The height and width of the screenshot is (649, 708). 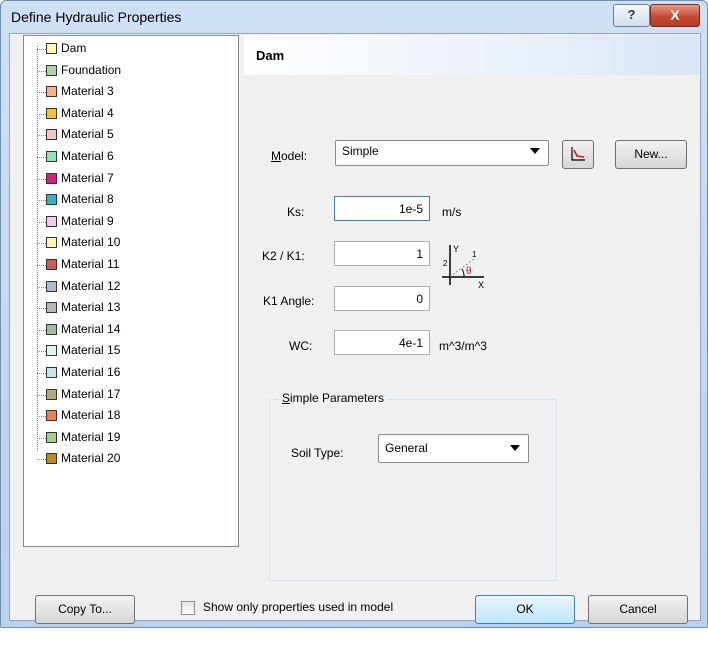 What do you see at coordinates (87, 134) in the screenshot?
I see `tree-item-label: Material 5` at bounding box center [87, 134].